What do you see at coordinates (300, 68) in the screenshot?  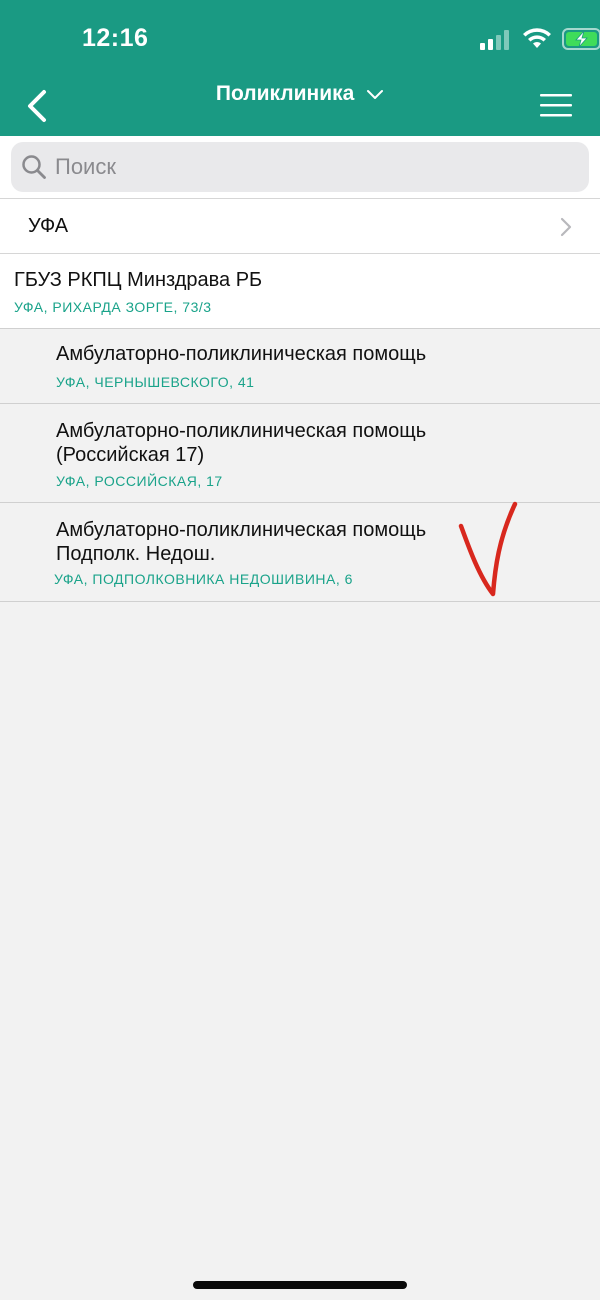 I see `app-header: 12:16 Поликлиника` at bounding box center [300, 68].